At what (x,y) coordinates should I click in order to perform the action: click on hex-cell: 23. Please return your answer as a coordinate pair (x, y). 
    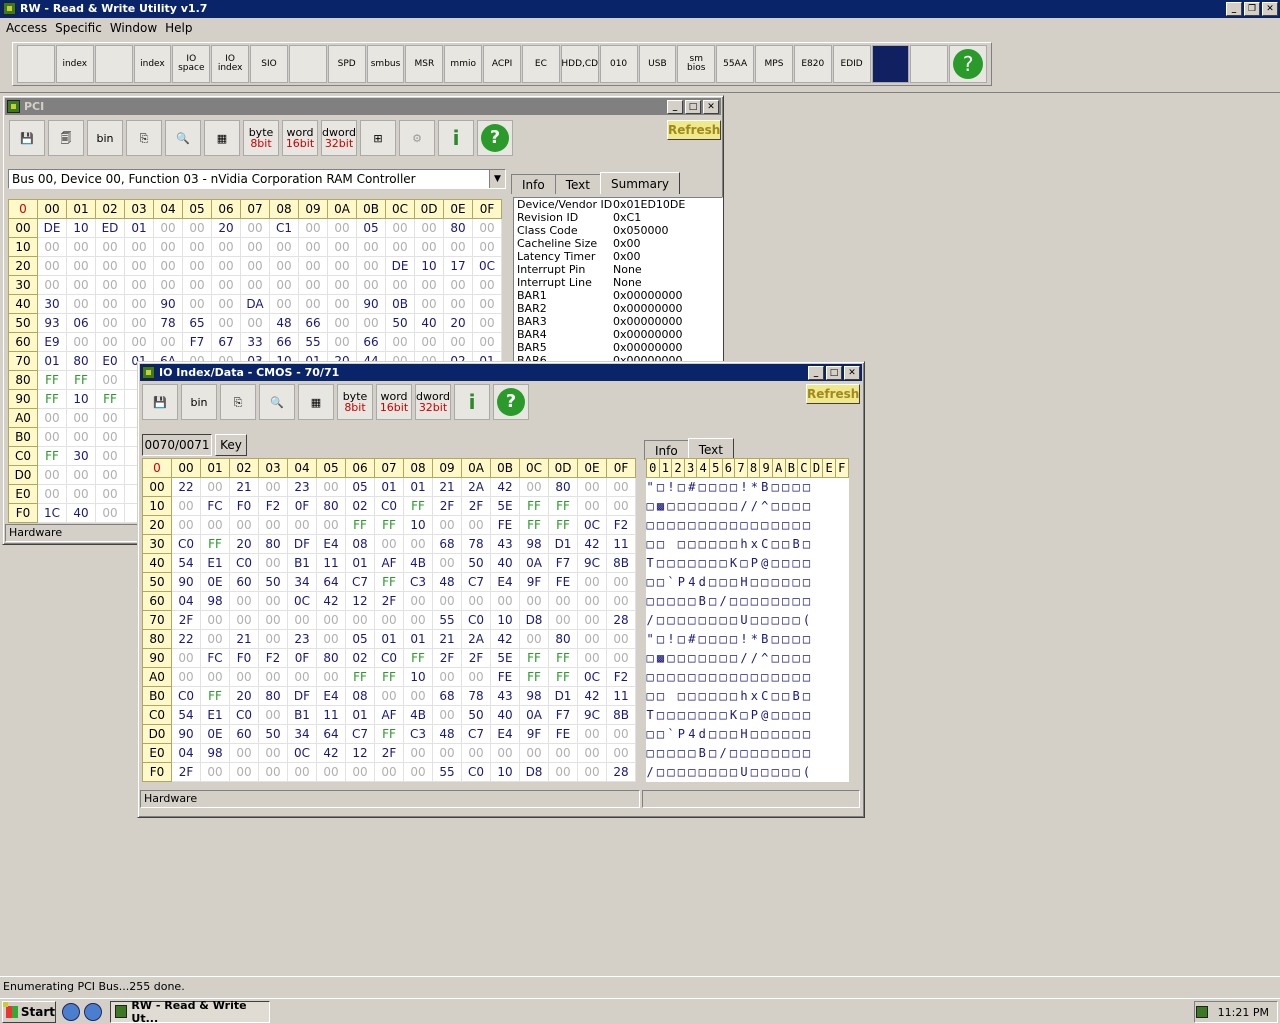
    Looking at the image, I should click on (302, 487).